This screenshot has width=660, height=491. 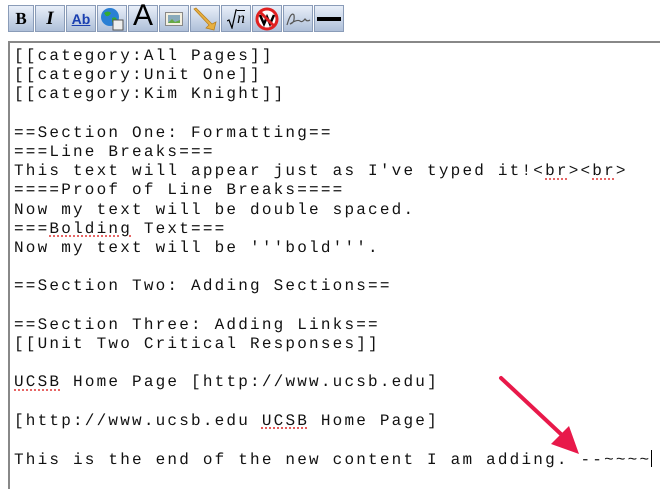 I want to click on wiki-text-line: Now my text will be double spaced., so click(x=215, y=210).